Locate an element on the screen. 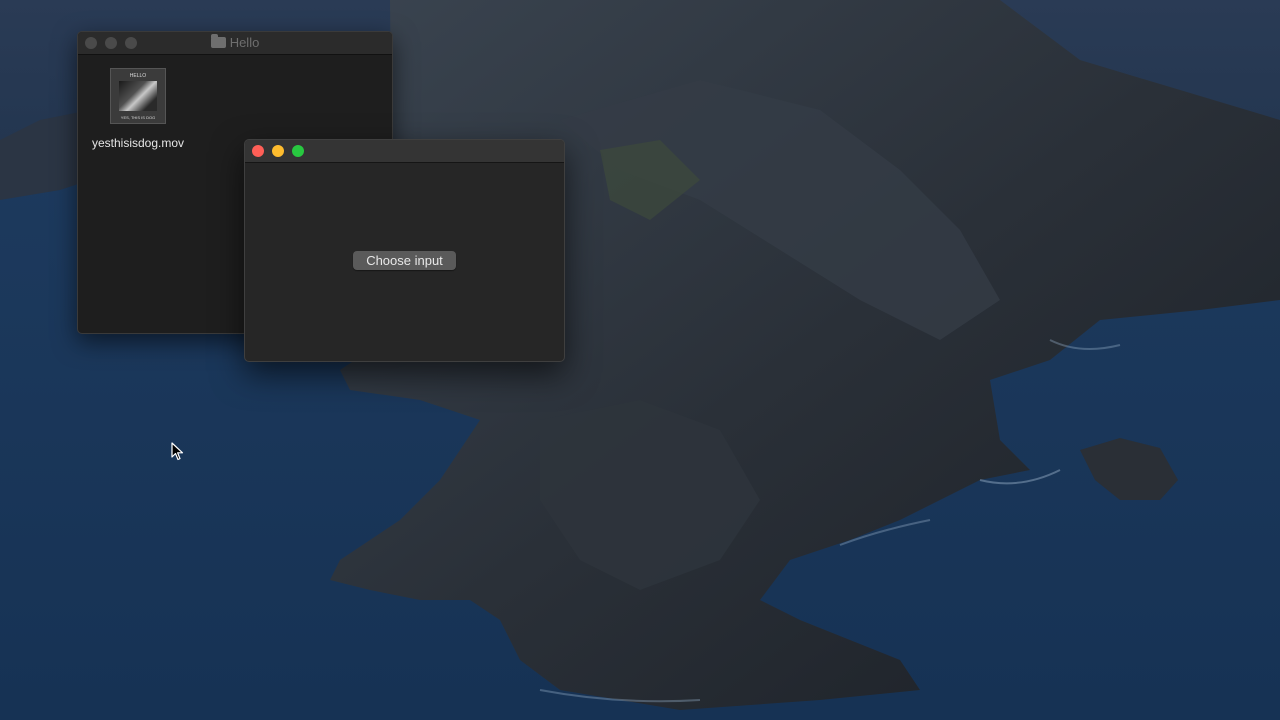 This screenshot has width=1280, height=720. minimize-button is located at coordinates (278, 151).